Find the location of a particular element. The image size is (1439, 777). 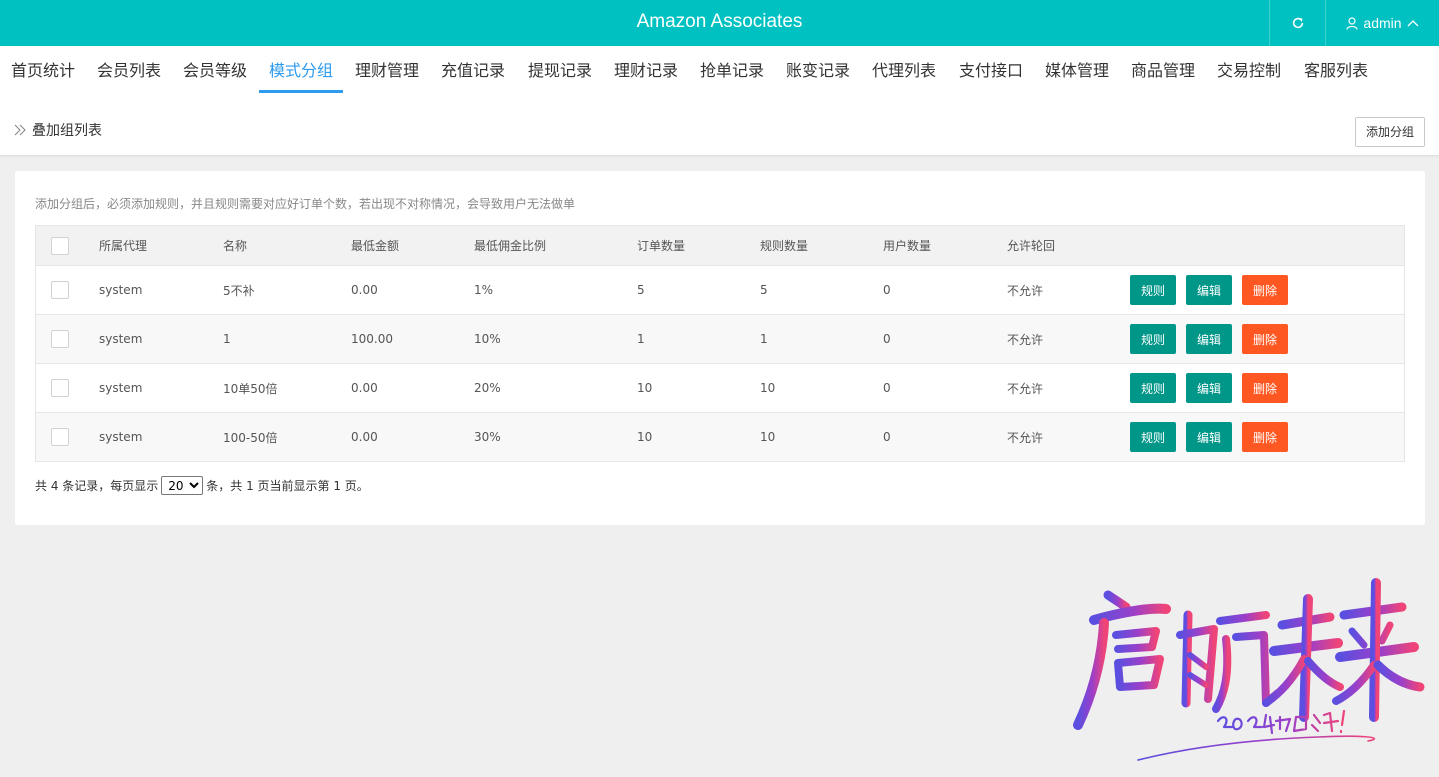

header-name: 名称 is located at coordinates (235, 246).